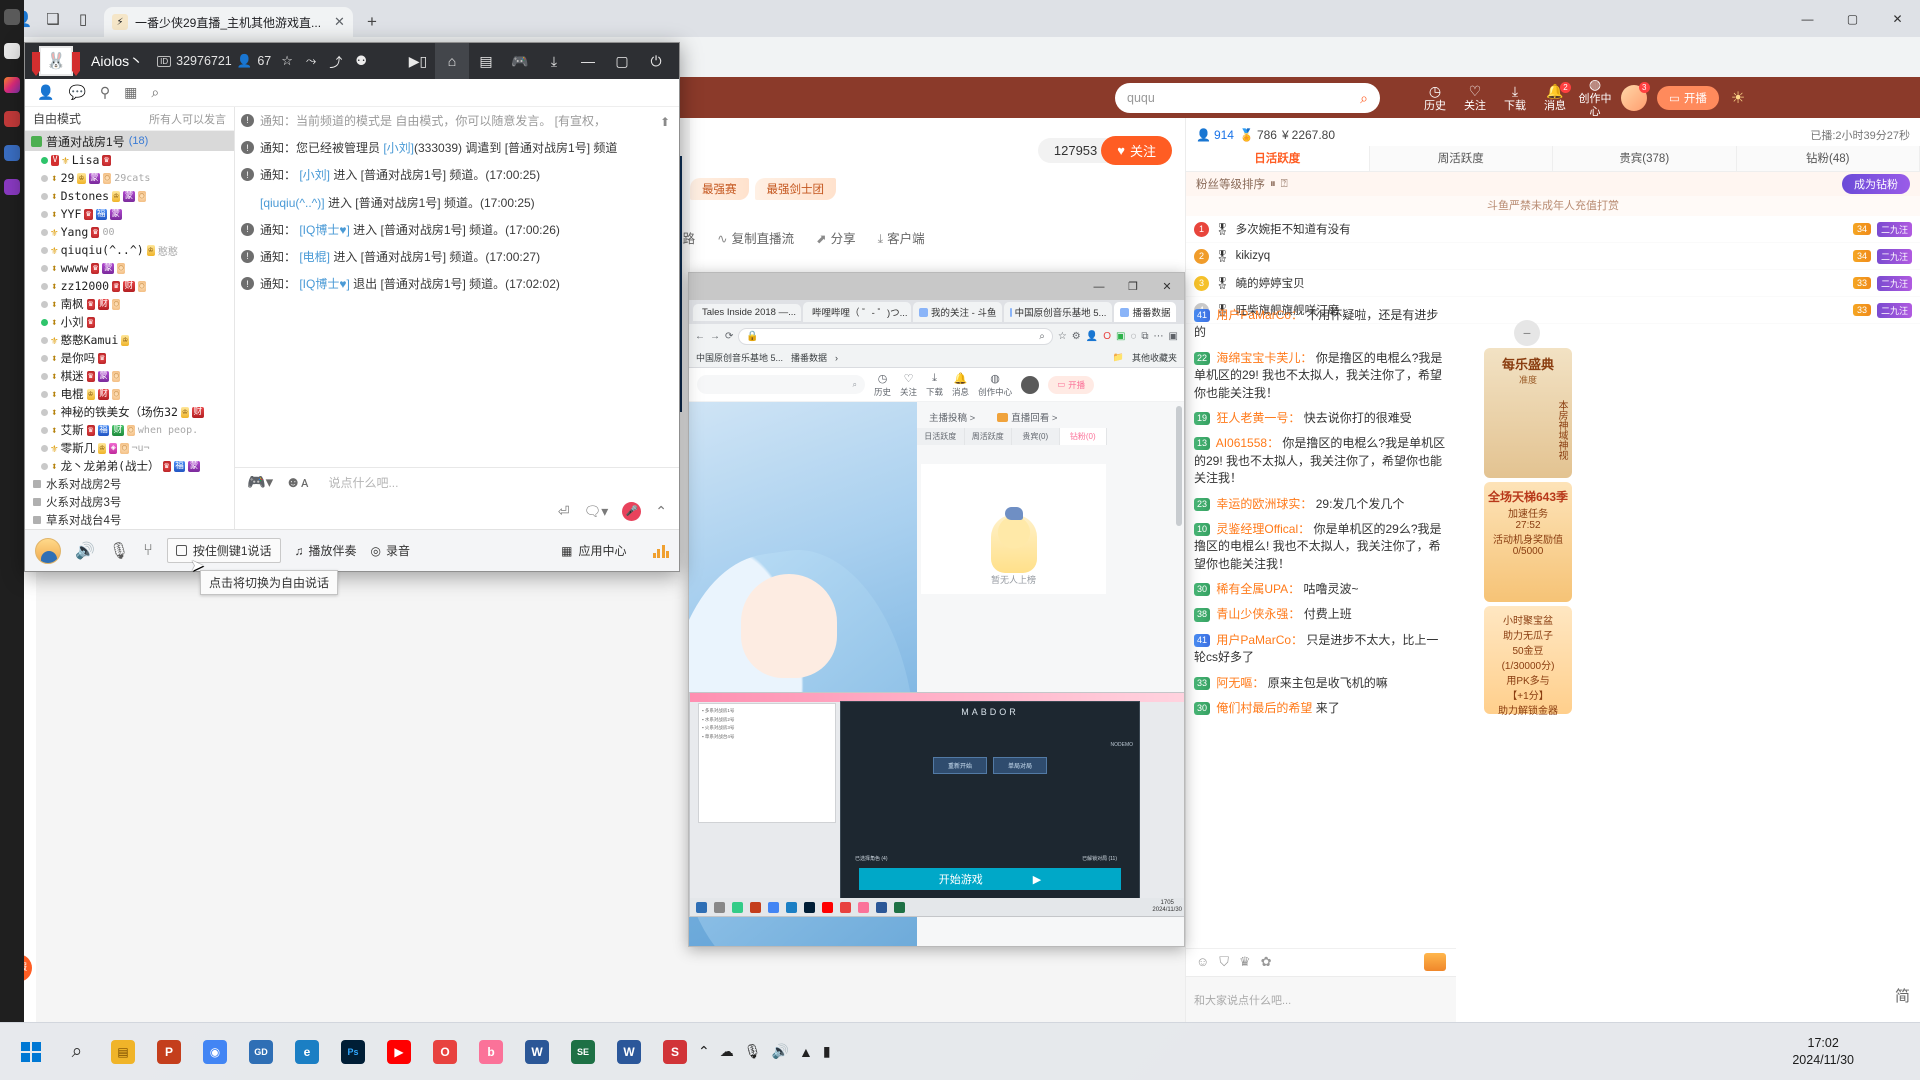 This screenshot has height=1080, width=1920. What do you see at coordinates (129, 304) in the screenshot?
I see `vc-user-row: ⬍ 南枫 ♛ 财 ○` at bounding box center [129, 304].